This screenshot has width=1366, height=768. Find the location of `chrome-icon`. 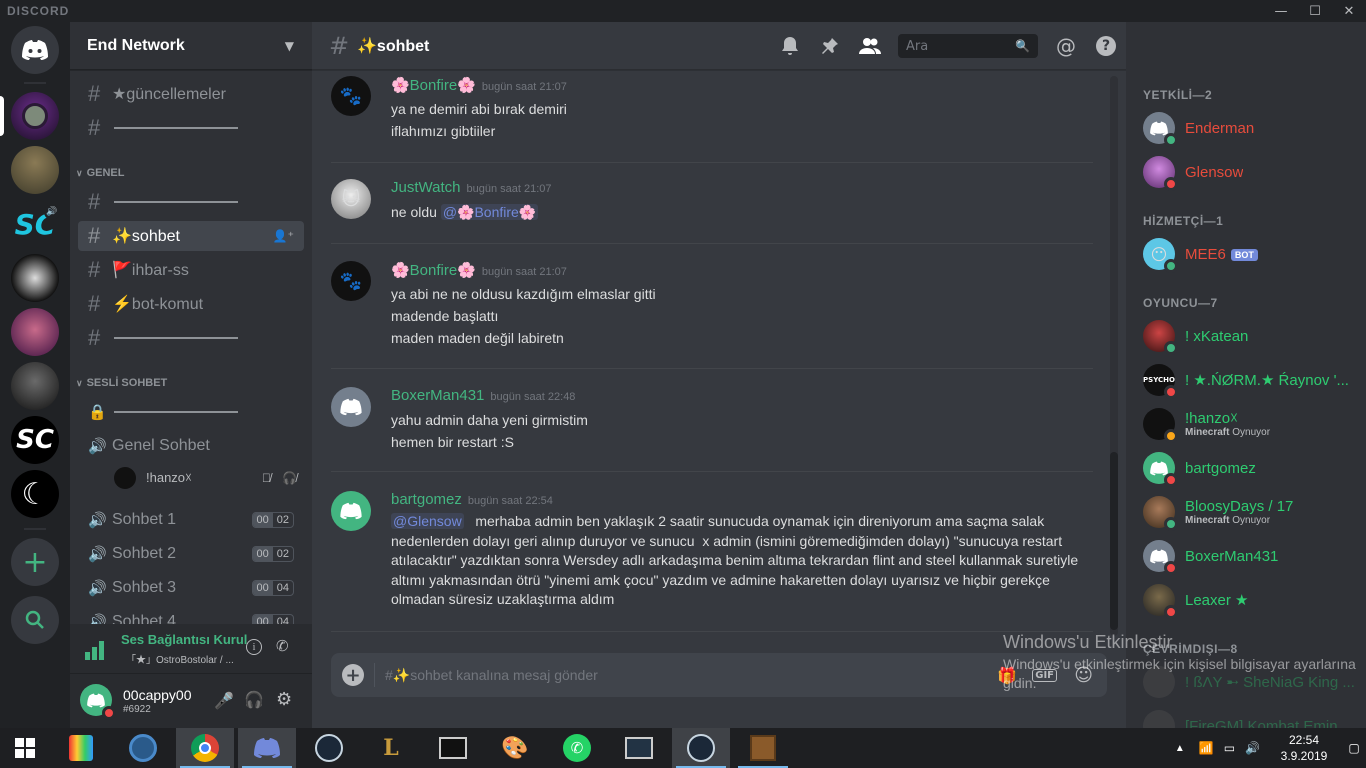

chrome-icon is located at coordinates (205, 748).